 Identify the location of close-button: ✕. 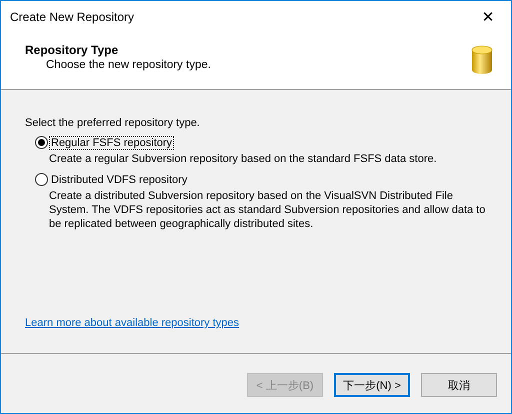
(488, 16).